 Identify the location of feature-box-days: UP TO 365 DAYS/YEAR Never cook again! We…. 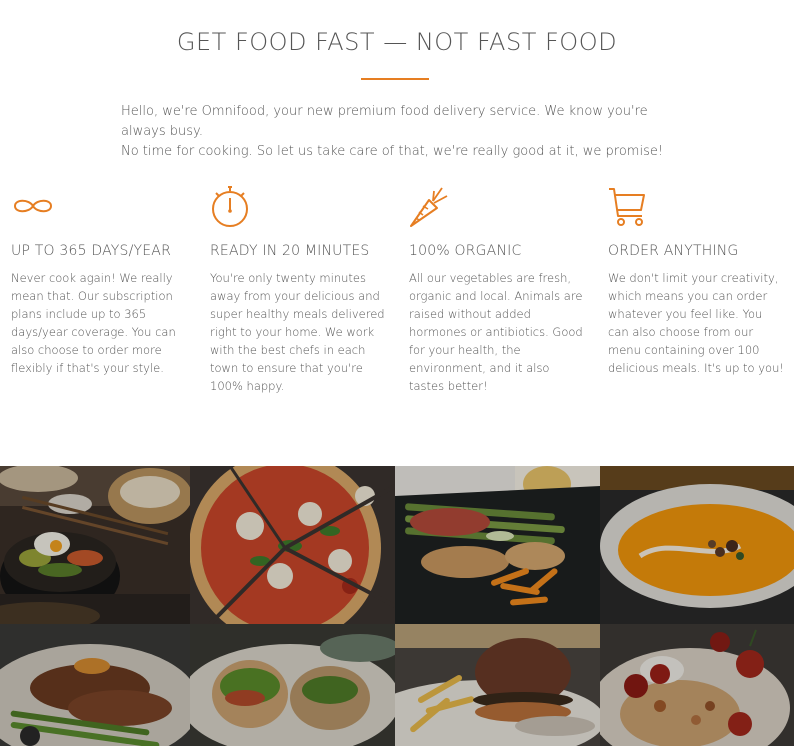
(100, 281).